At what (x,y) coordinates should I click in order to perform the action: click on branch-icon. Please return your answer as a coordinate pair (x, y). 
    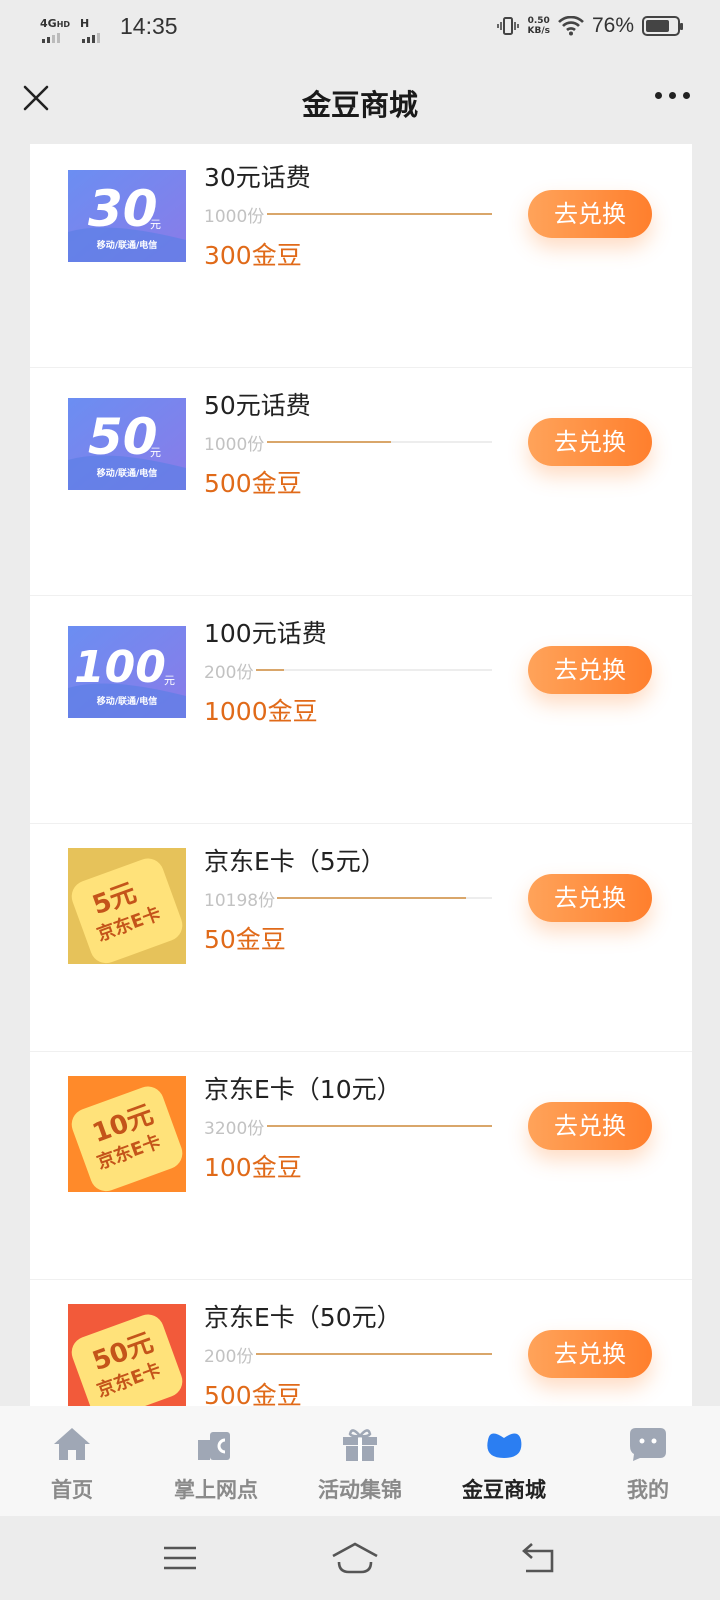
    Looking at the image, I should click on (214, 1446).